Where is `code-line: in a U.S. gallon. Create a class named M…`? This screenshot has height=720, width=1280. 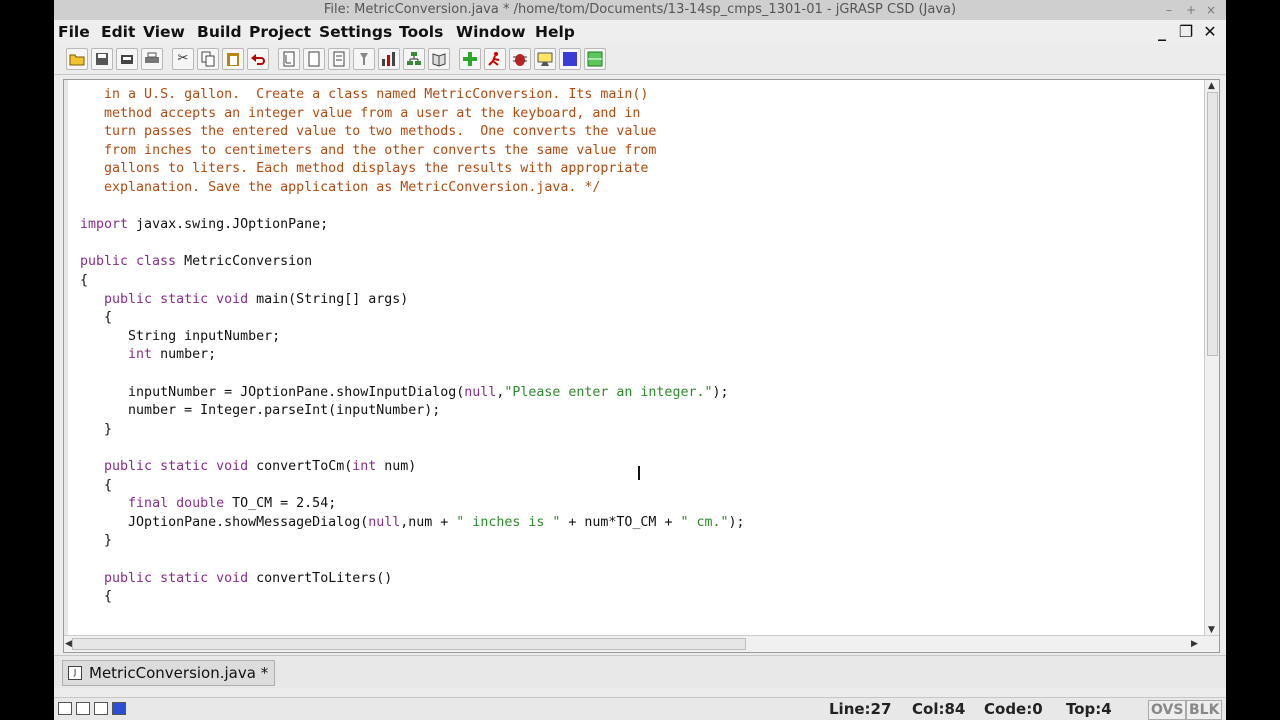 code-line: in a U.S. gallon. Create a class named M… is located at coordinates (364, 95).